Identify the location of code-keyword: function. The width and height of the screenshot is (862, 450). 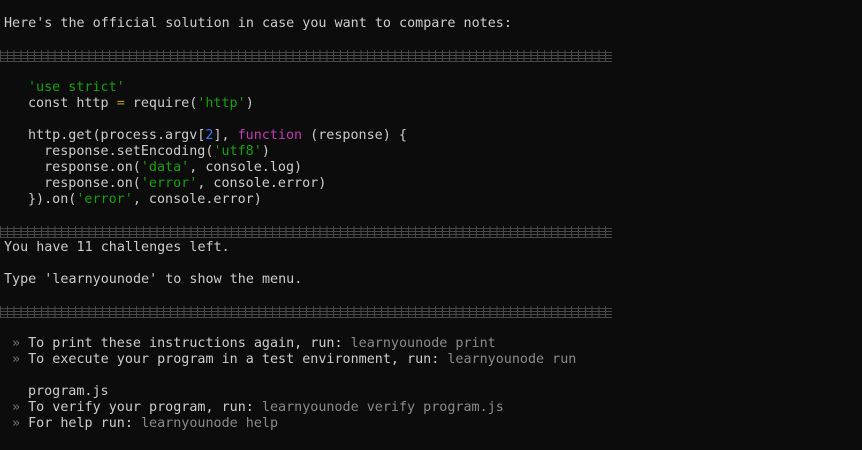
(270, 135).